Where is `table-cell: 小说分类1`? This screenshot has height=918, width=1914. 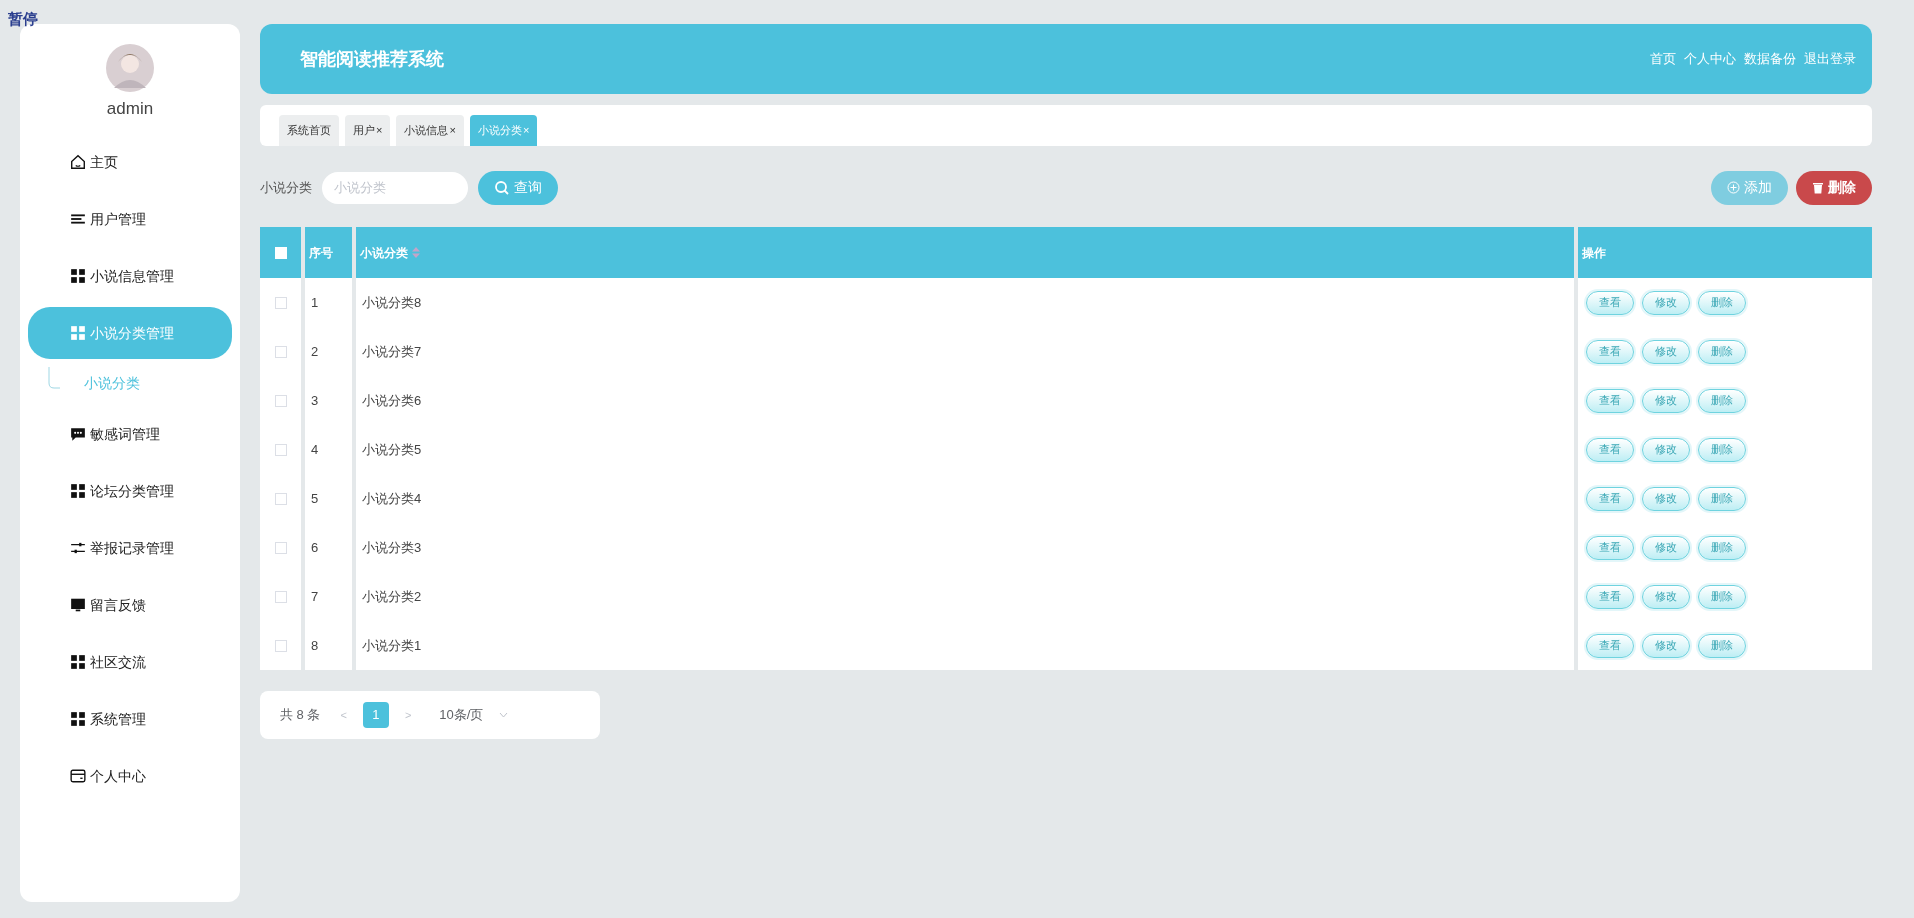 table-cell: 小说分类1 is located at coordinates (967, 645).